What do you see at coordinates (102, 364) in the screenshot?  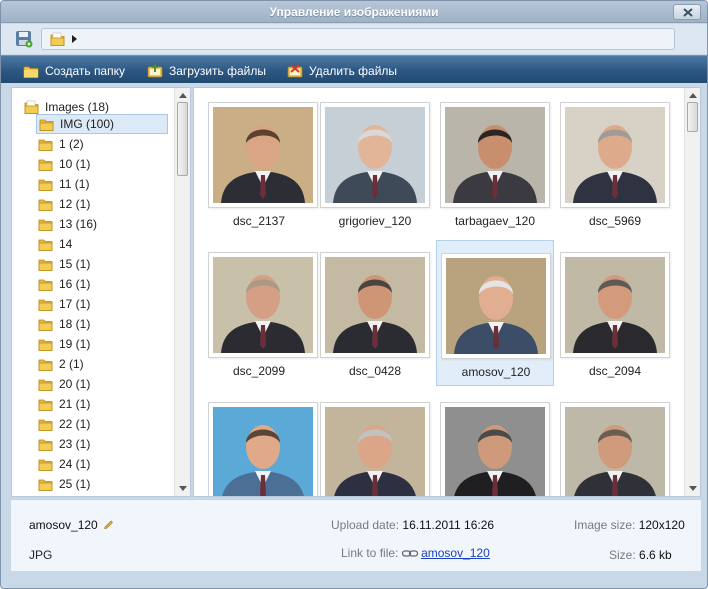 I see `tree-folder-item: 2 (1)` at bounding box center [102, 364].